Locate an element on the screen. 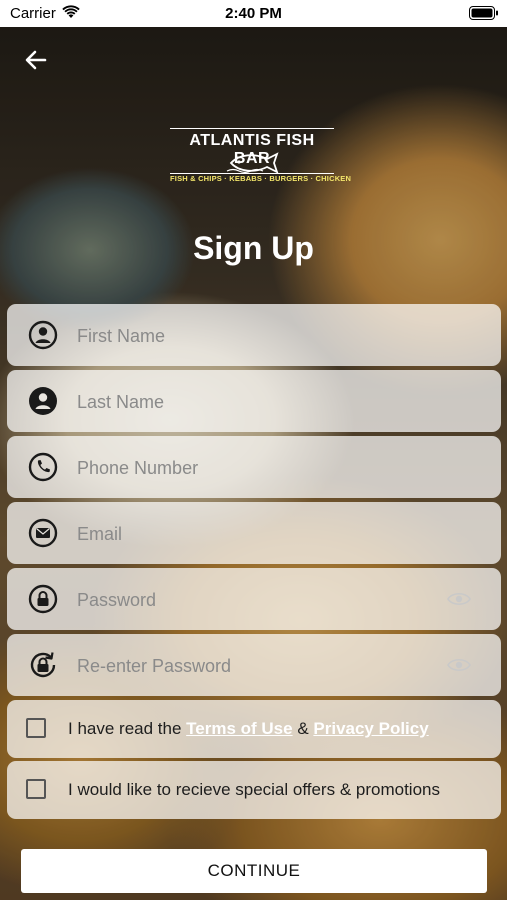  phone-field is located at coordinates (254, 468).